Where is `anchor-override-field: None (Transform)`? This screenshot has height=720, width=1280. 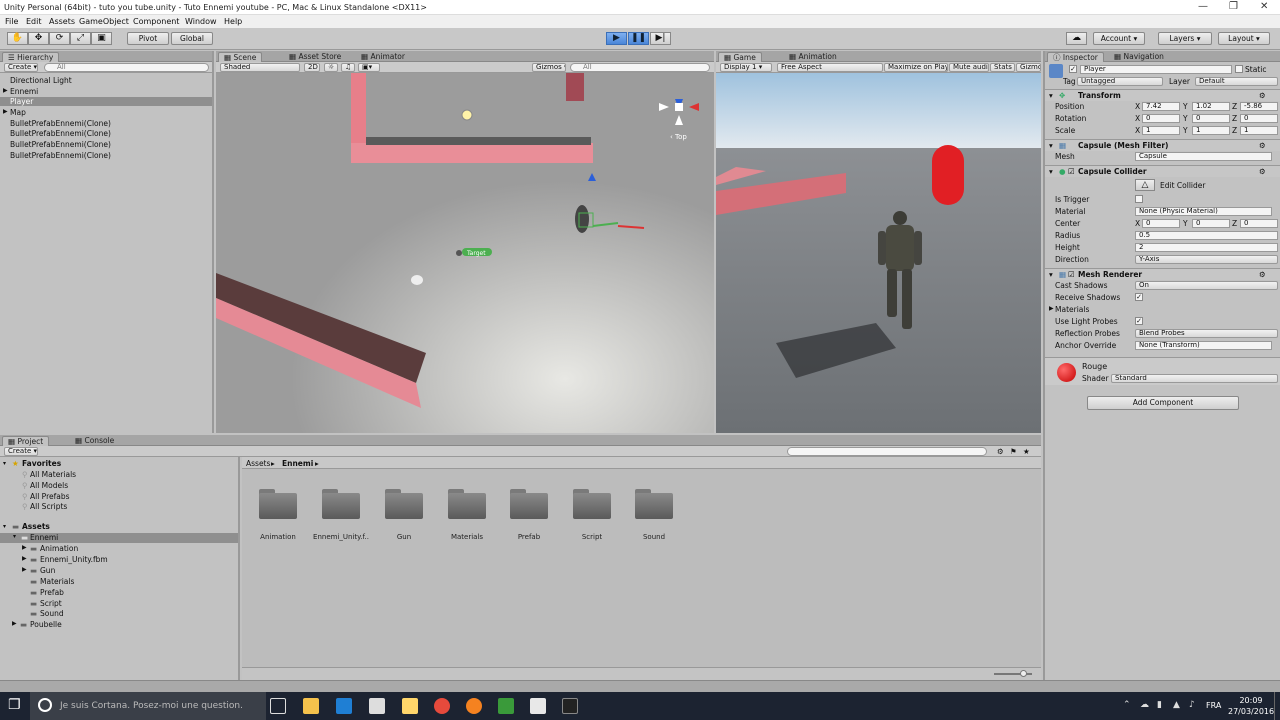 anchor-override-field: None (Transform) is located at coordinates (1203, 345).